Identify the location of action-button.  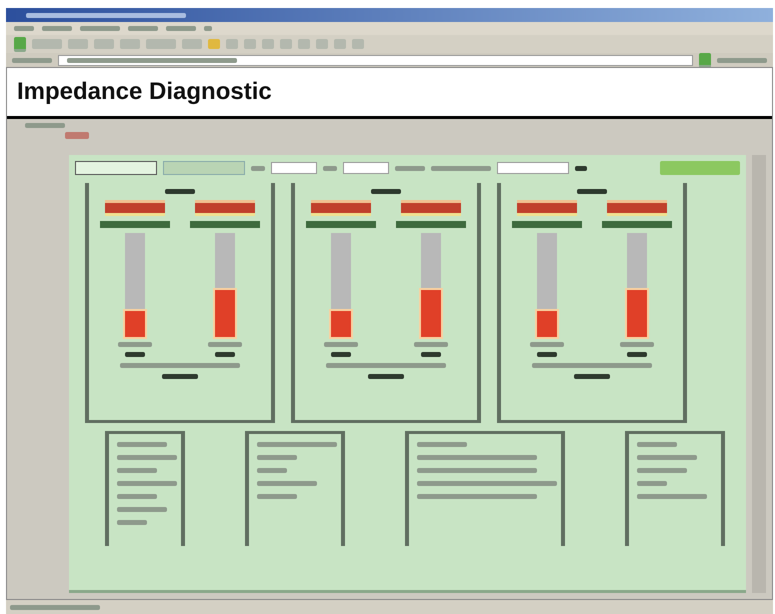
(700, 168).